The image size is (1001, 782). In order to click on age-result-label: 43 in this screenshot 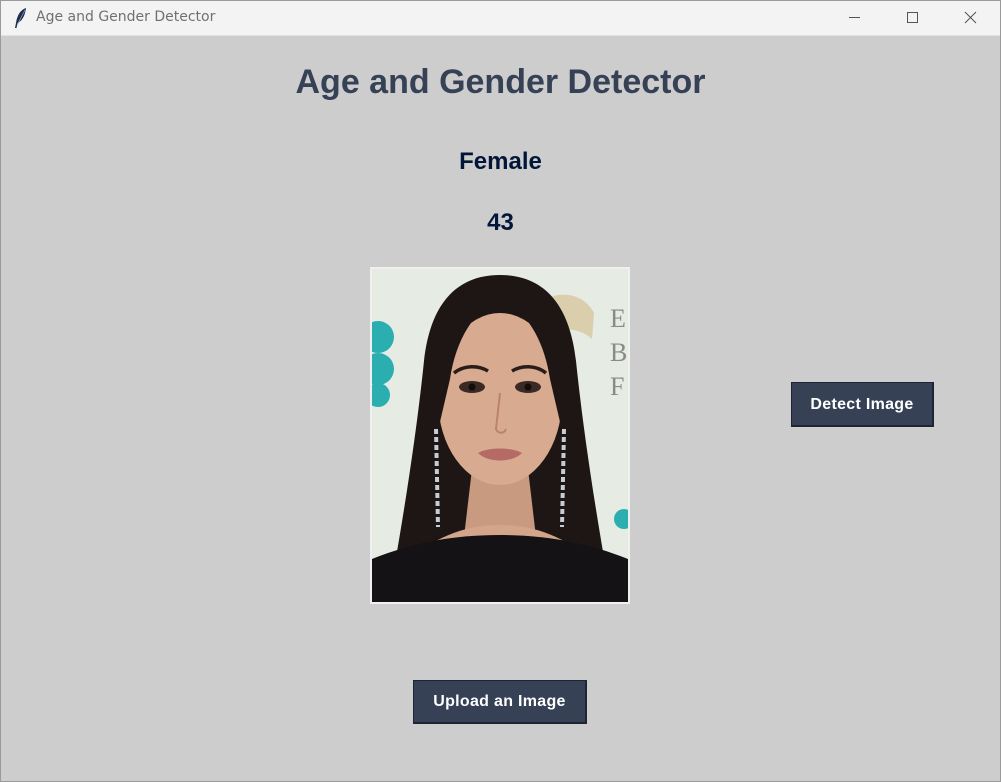, I will do `click(500, 222)`.